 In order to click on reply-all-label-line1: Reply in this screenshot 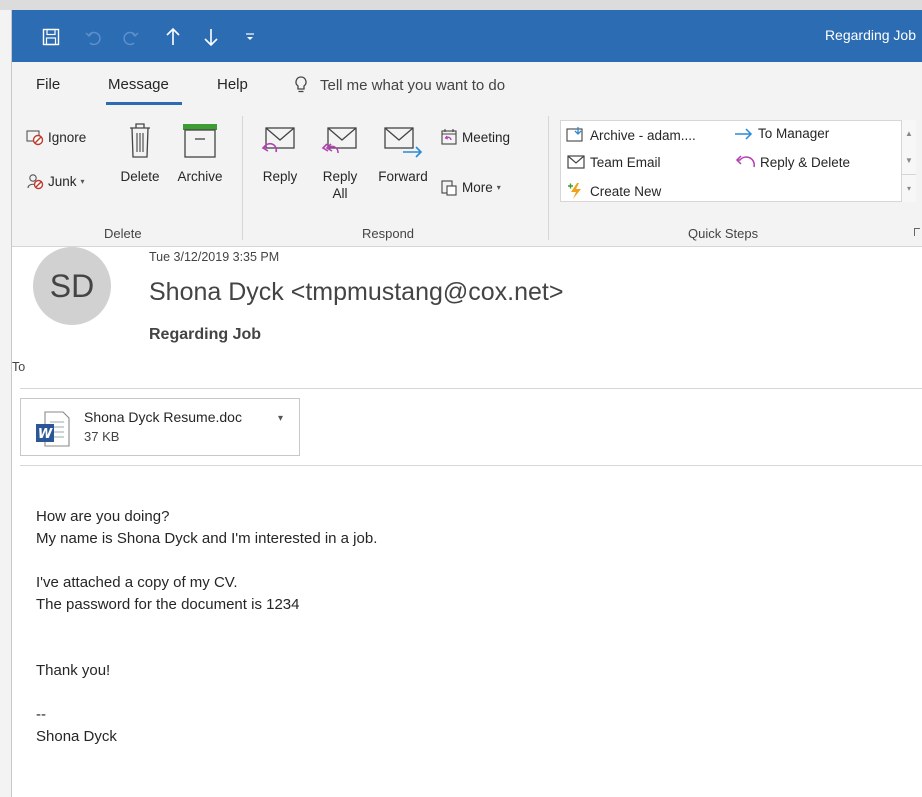, I will do `click(340, 176)`.